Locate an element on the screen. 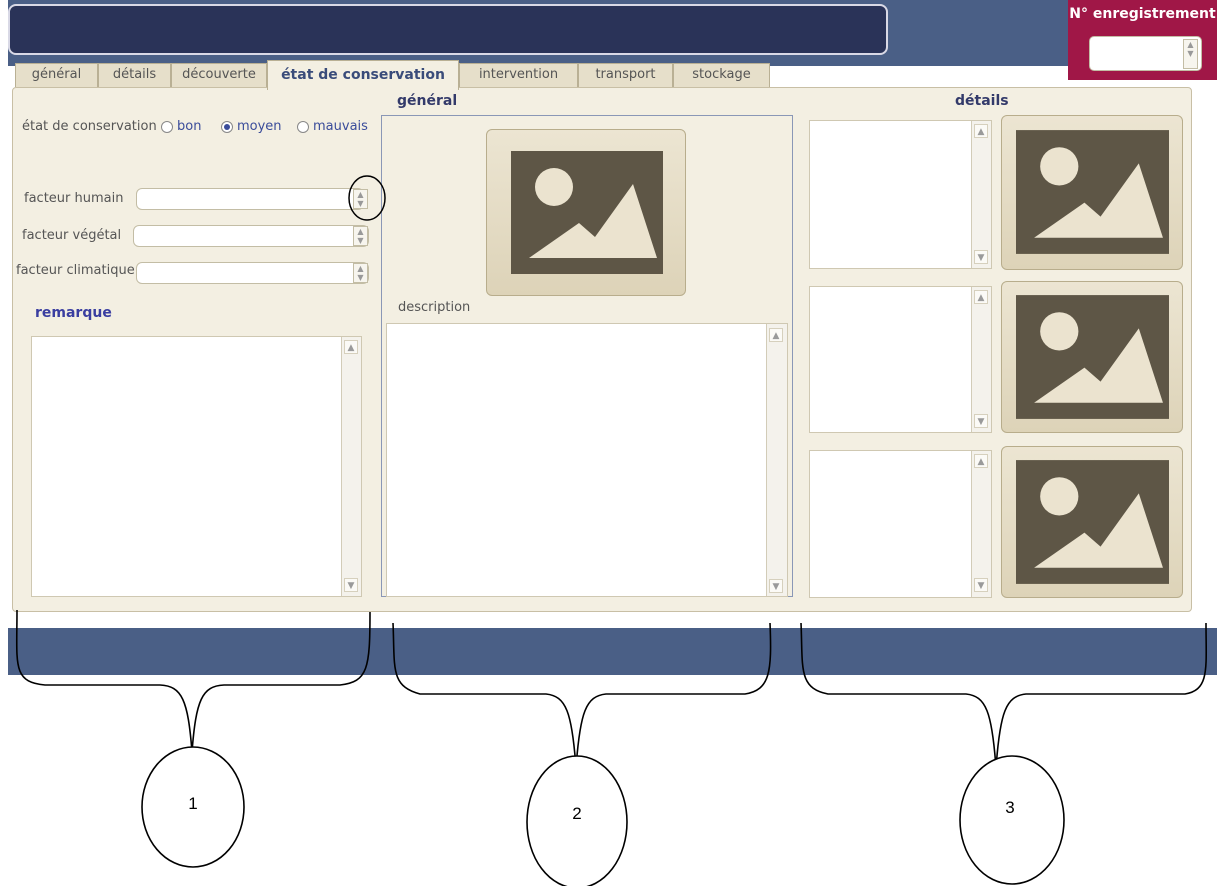 The width and height of the screenshot is (1217, 886). tab-conservation-state: état de conservation is located at coordinates (363, 75).